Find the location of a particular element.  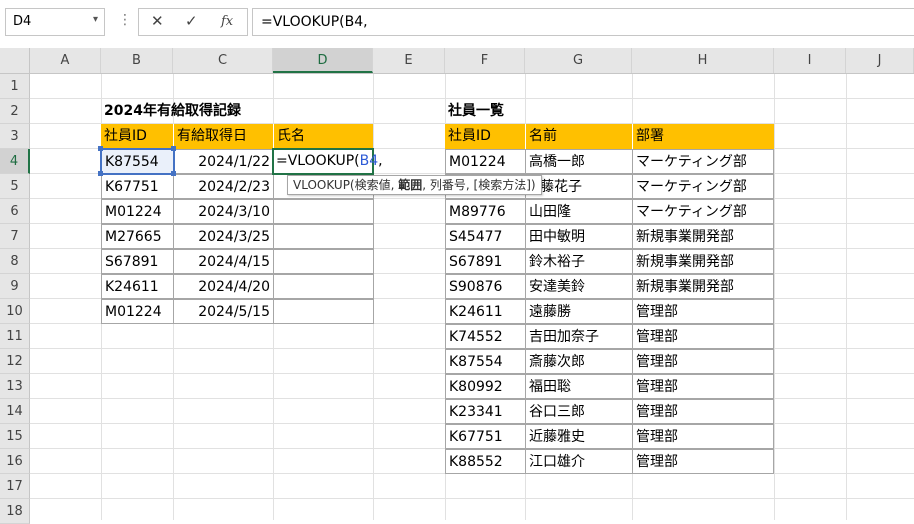

column-header-e: E is located at coordinates (409, 60).